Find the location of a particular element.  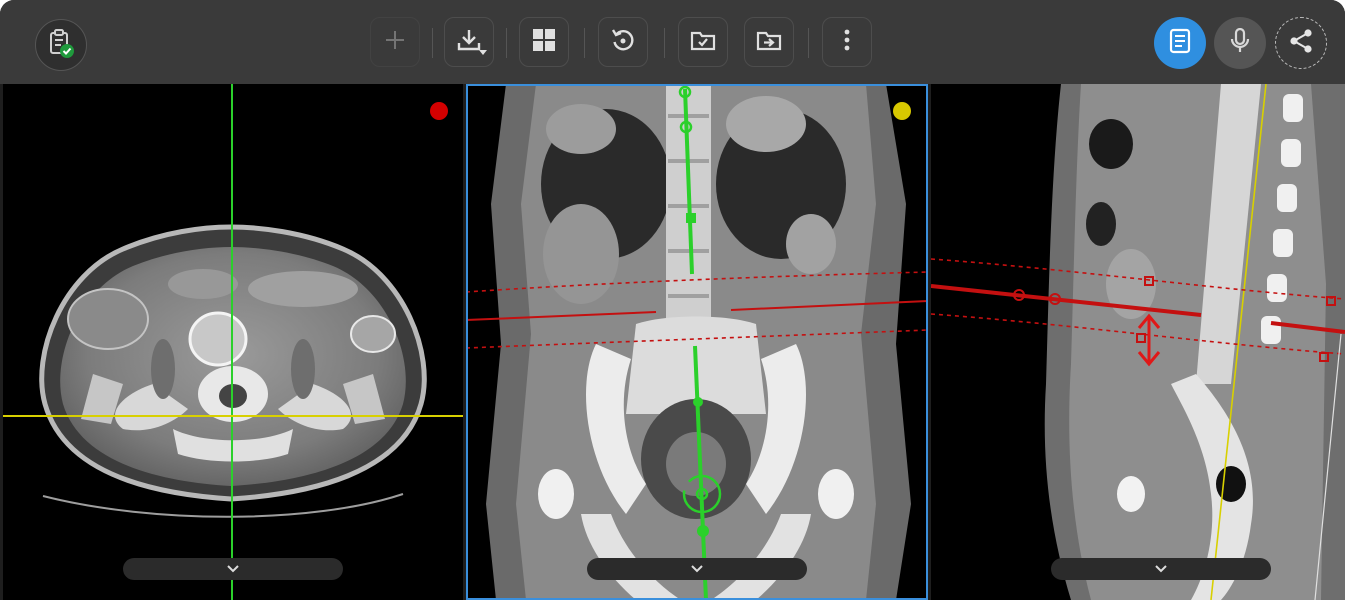

viewport-indicator-red is located at coordinates (439, 111).